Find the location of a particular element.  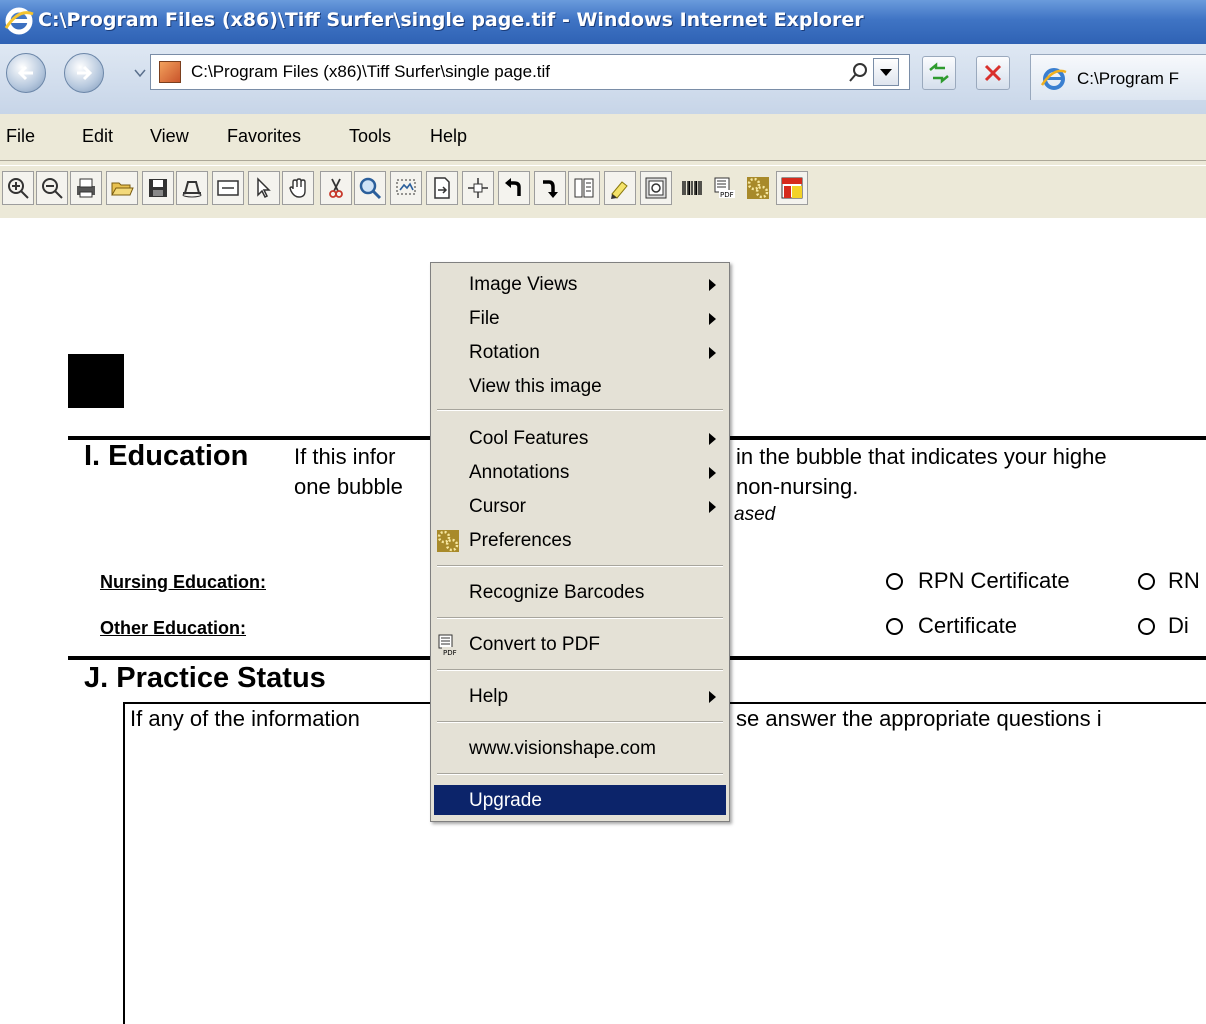

rpn-certificate-bubble is located at coordinates (894, 581).